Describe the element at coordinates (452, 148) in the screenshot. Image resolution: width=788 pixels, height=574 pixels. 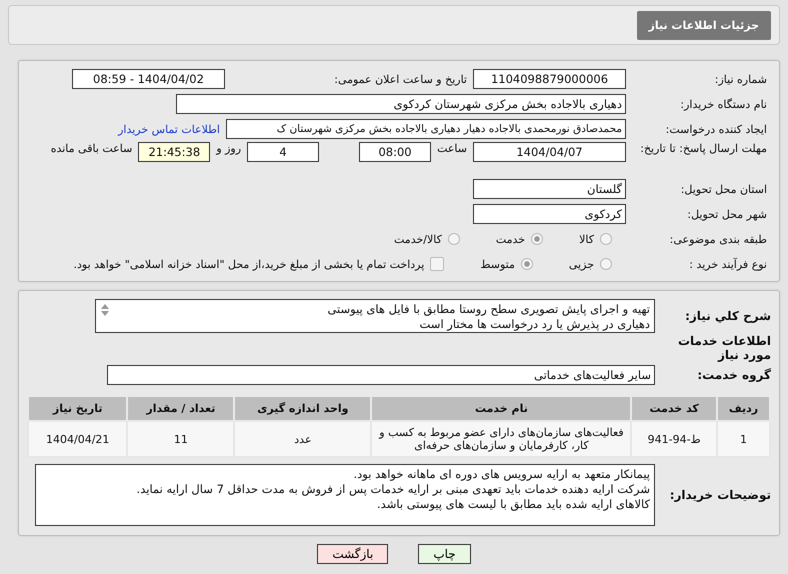
I see `time-label: ساعت` at that location.